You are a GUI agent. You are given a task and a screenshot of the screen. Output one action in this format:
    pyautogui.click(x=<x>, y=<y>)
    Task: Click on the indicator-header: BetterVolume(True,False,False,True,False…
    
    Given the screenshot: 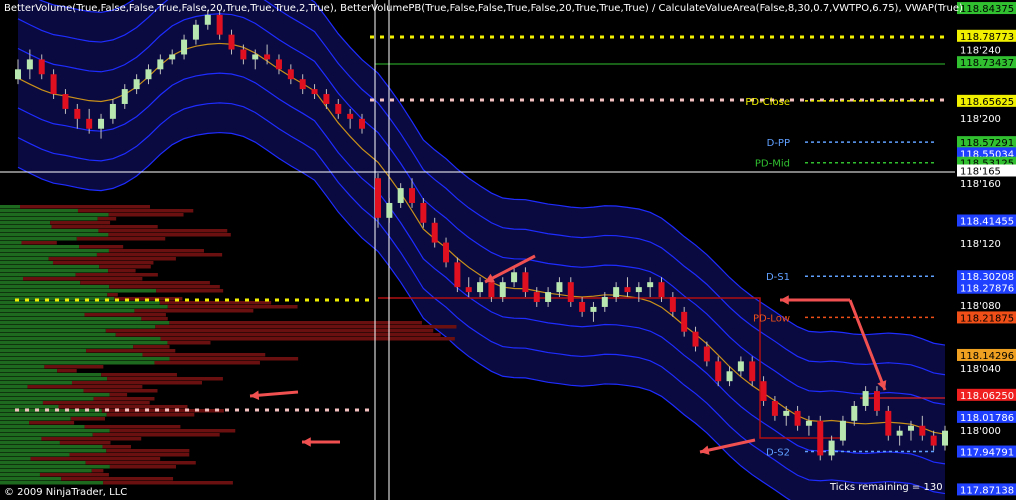 What is the action you would take?
    pyautogui.click(x=483, y=8)
    